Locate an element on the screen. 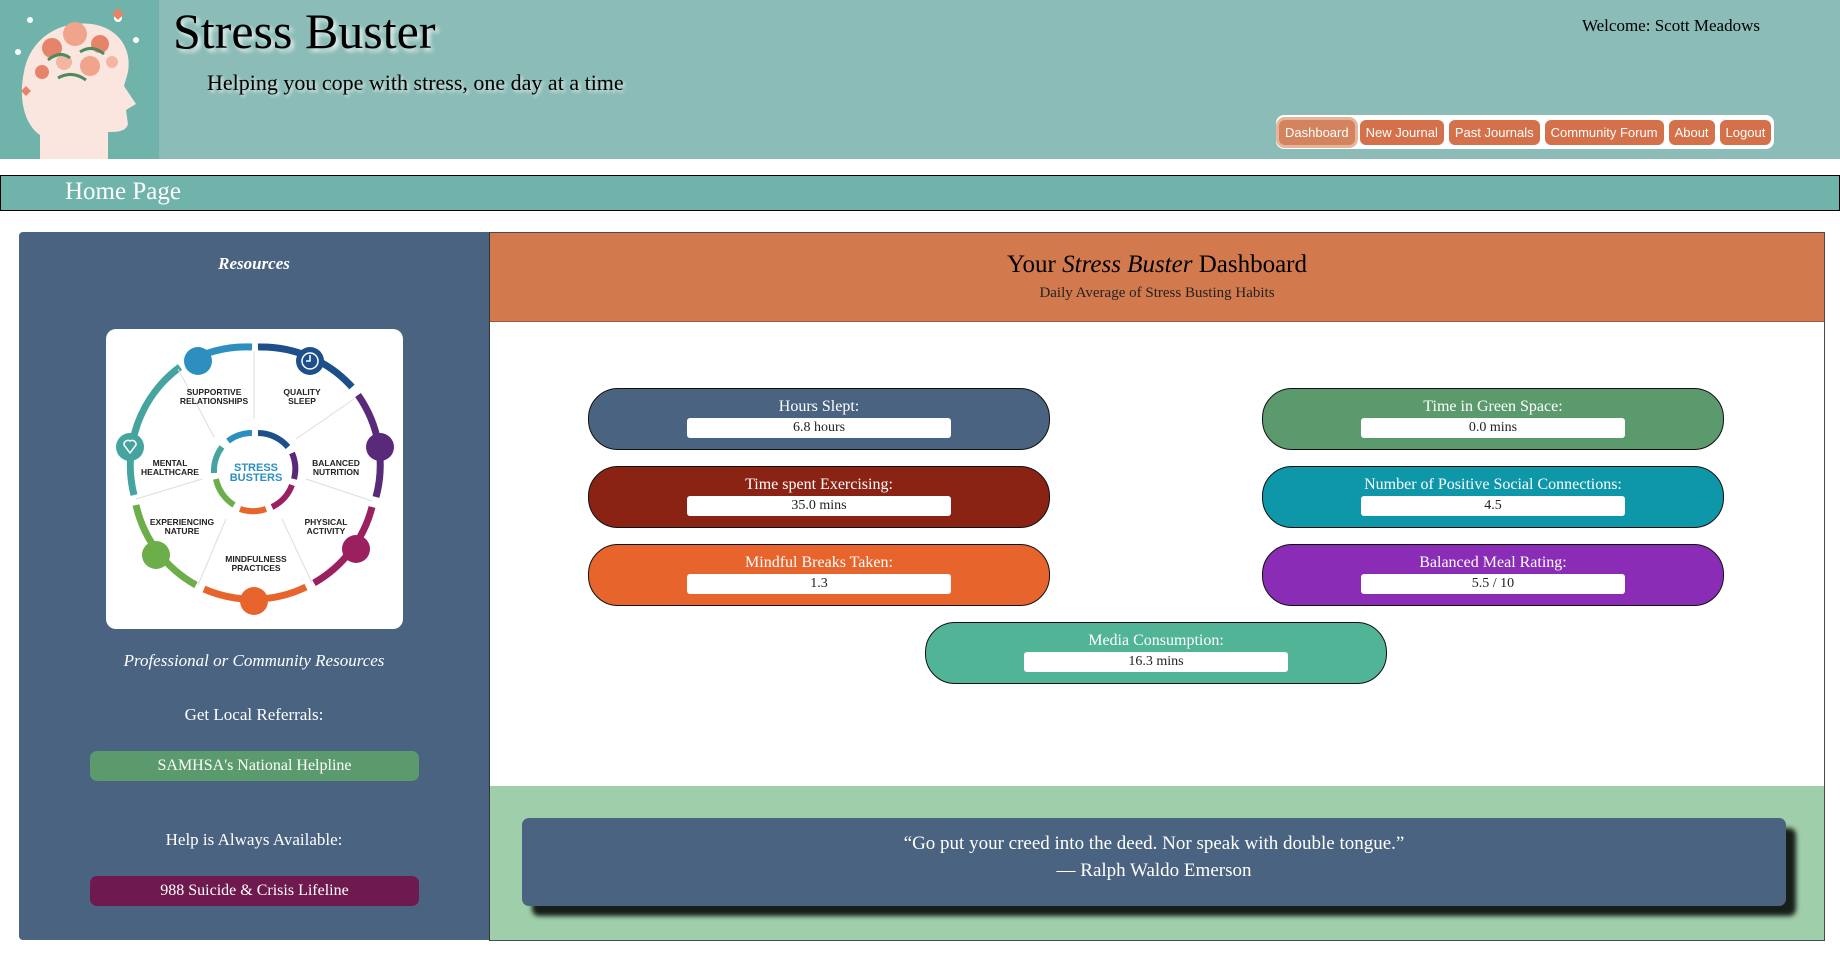 This screenshot has height=968, width=1840. svg-text: RELATIONSHIPS is located at coordinates (214, 401).